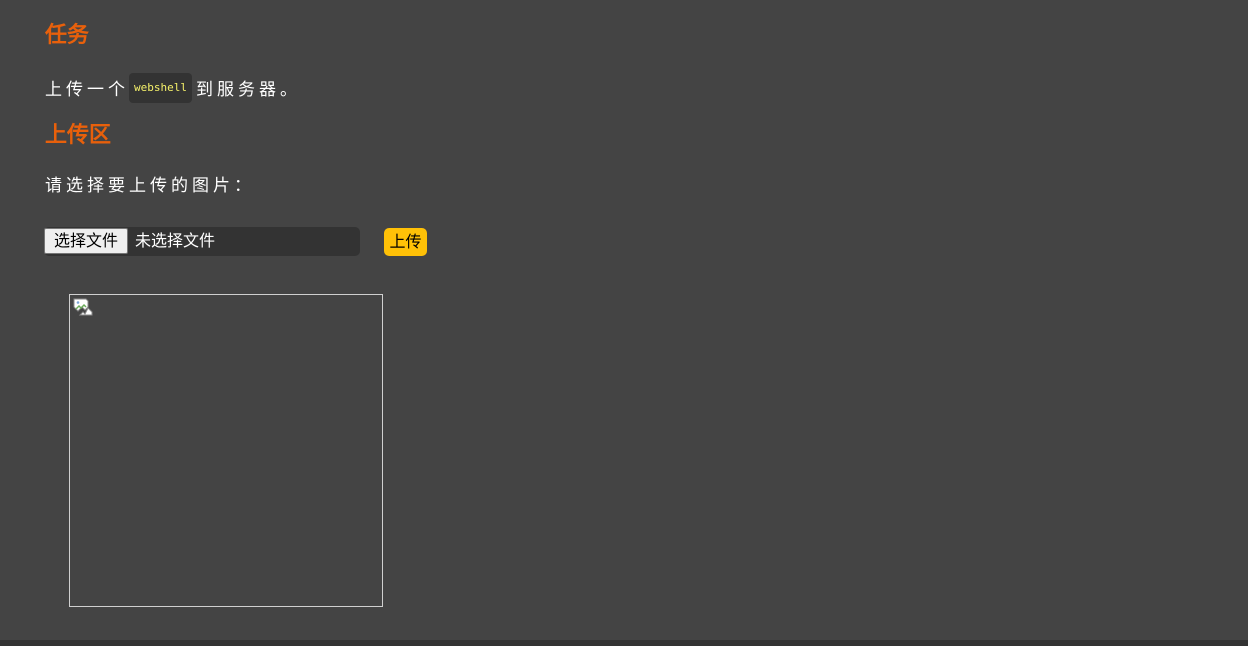 Image resolution: width=1248 pixels, height=646 pixels. Describe the element at coordinates (175, 240) in the screenshot. I see `file-status-text: 未选择文件` at that location.